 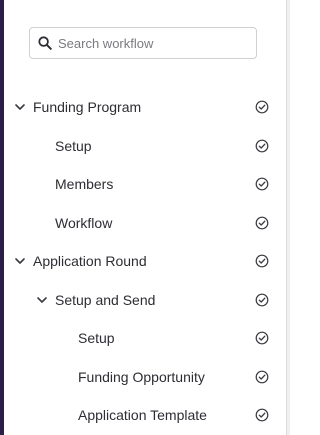 I want to click on tree-item-funding-opportunity: Funding Opportunity, so click(x=143, y=377).